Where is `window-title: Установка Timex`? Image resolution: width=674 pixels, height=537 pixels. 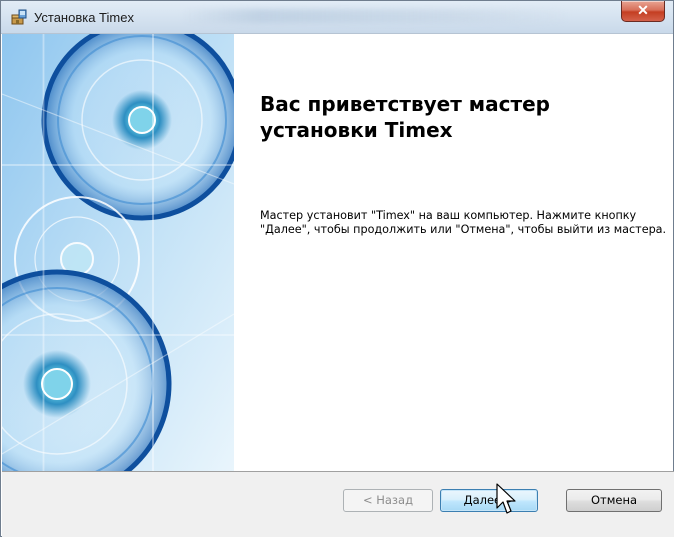 window-title: Установка Timex is located at coordinates (84, 17).